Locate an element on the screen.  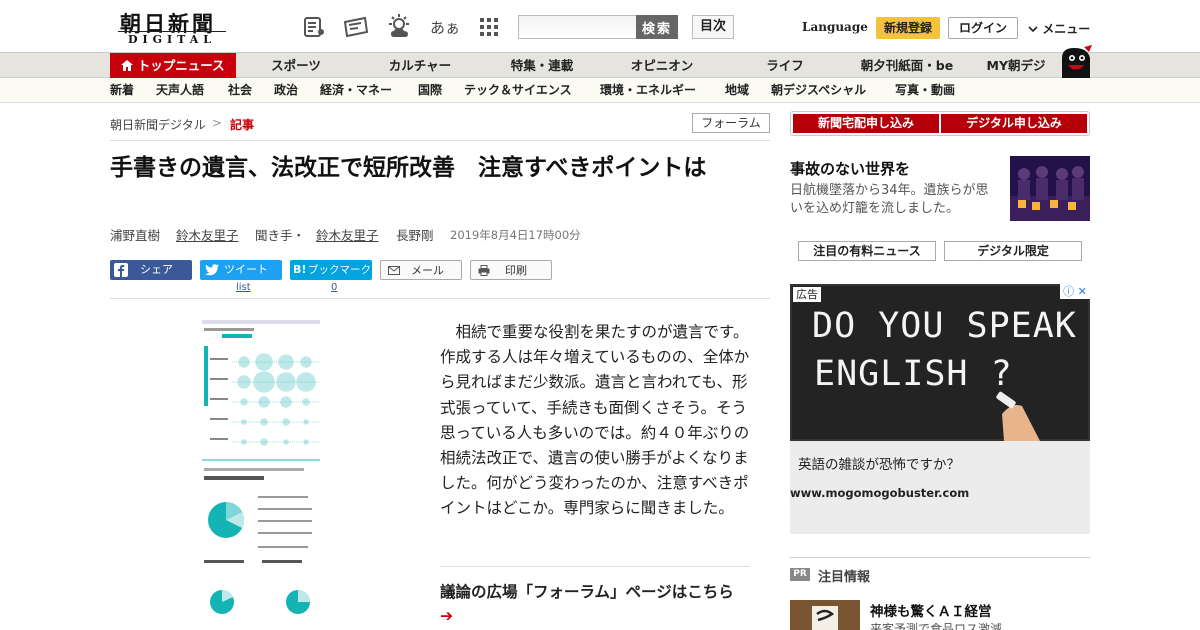
twitter-share-label: ツイート is located at coordinates (246, 269).